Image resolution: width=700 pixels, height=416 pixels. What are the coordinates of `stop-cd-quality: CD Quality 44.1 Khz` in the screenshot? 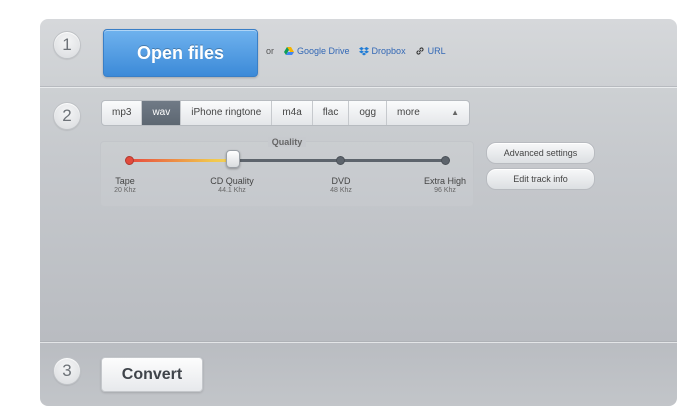 It's located at (232, 185).